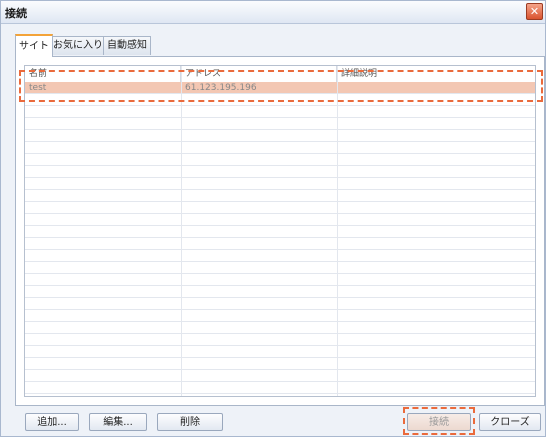 This screenshot has width=546, height=437. Describe the element at coordinates (436, 74) in the screenshot. I see `column-header-description: 詳細説明` at that location.